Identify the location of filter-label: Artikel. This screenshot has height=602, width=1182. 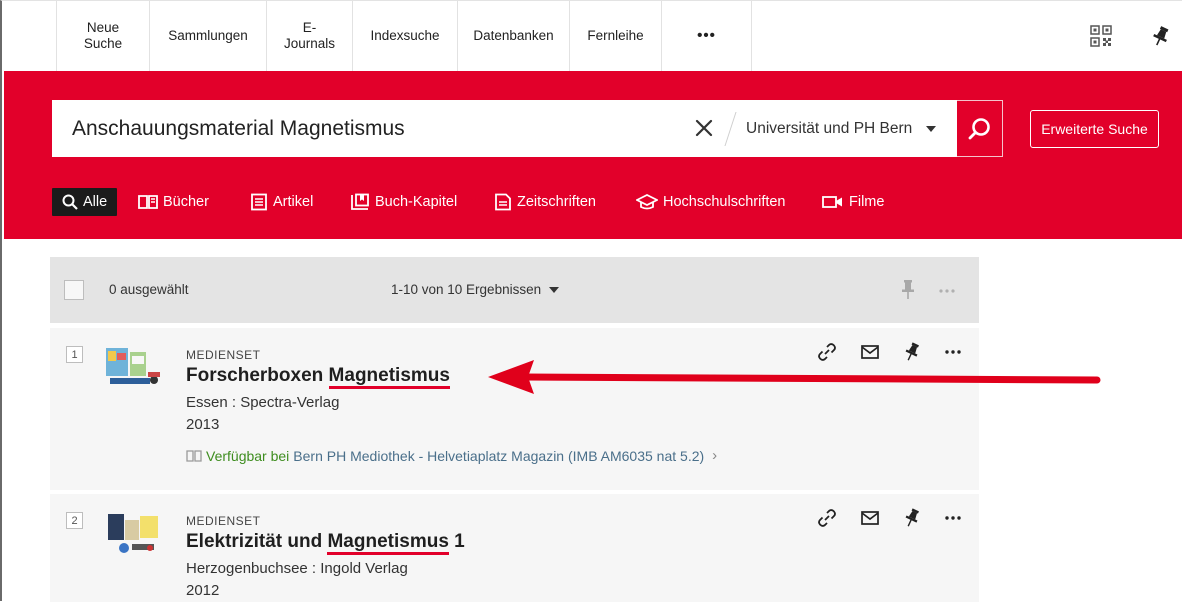
(293, 202).